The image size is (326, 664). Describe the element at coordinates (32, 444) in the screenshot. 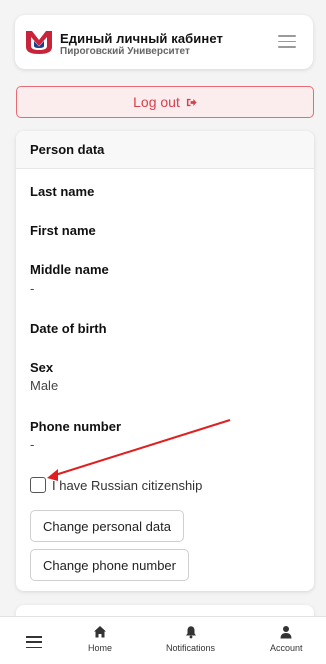

I see `phone-number-value: -` at that location.